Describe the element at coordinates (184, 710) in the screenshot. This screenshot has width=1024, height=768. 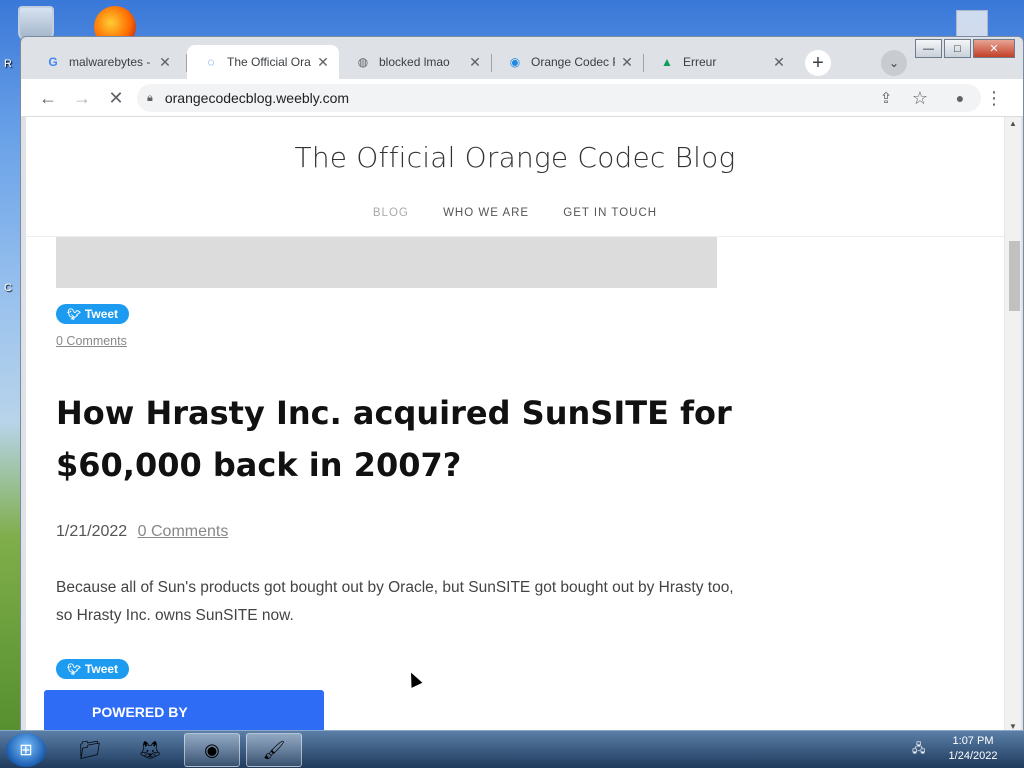
I see `powered-by-weebly-banner: POWERED BY` at that location.